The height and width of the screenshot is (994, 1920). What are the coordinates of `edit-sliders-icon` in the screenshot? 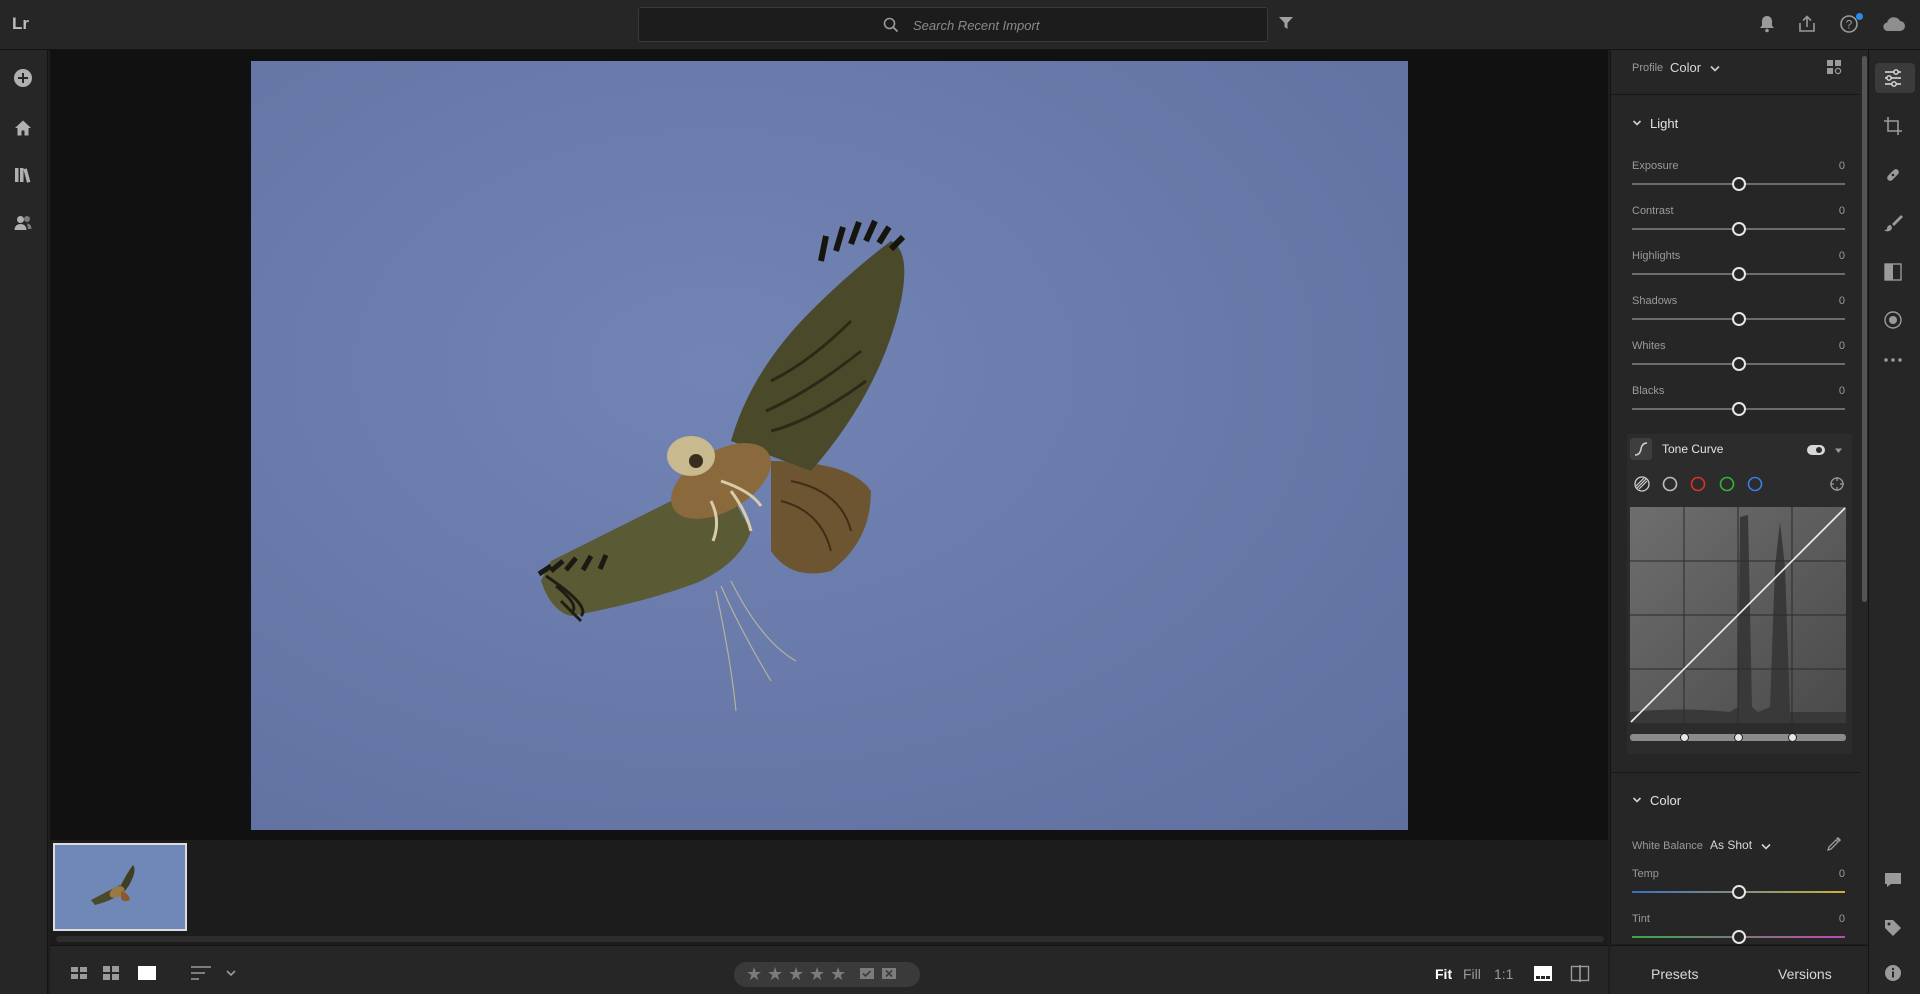 It's located at (1893, 78).